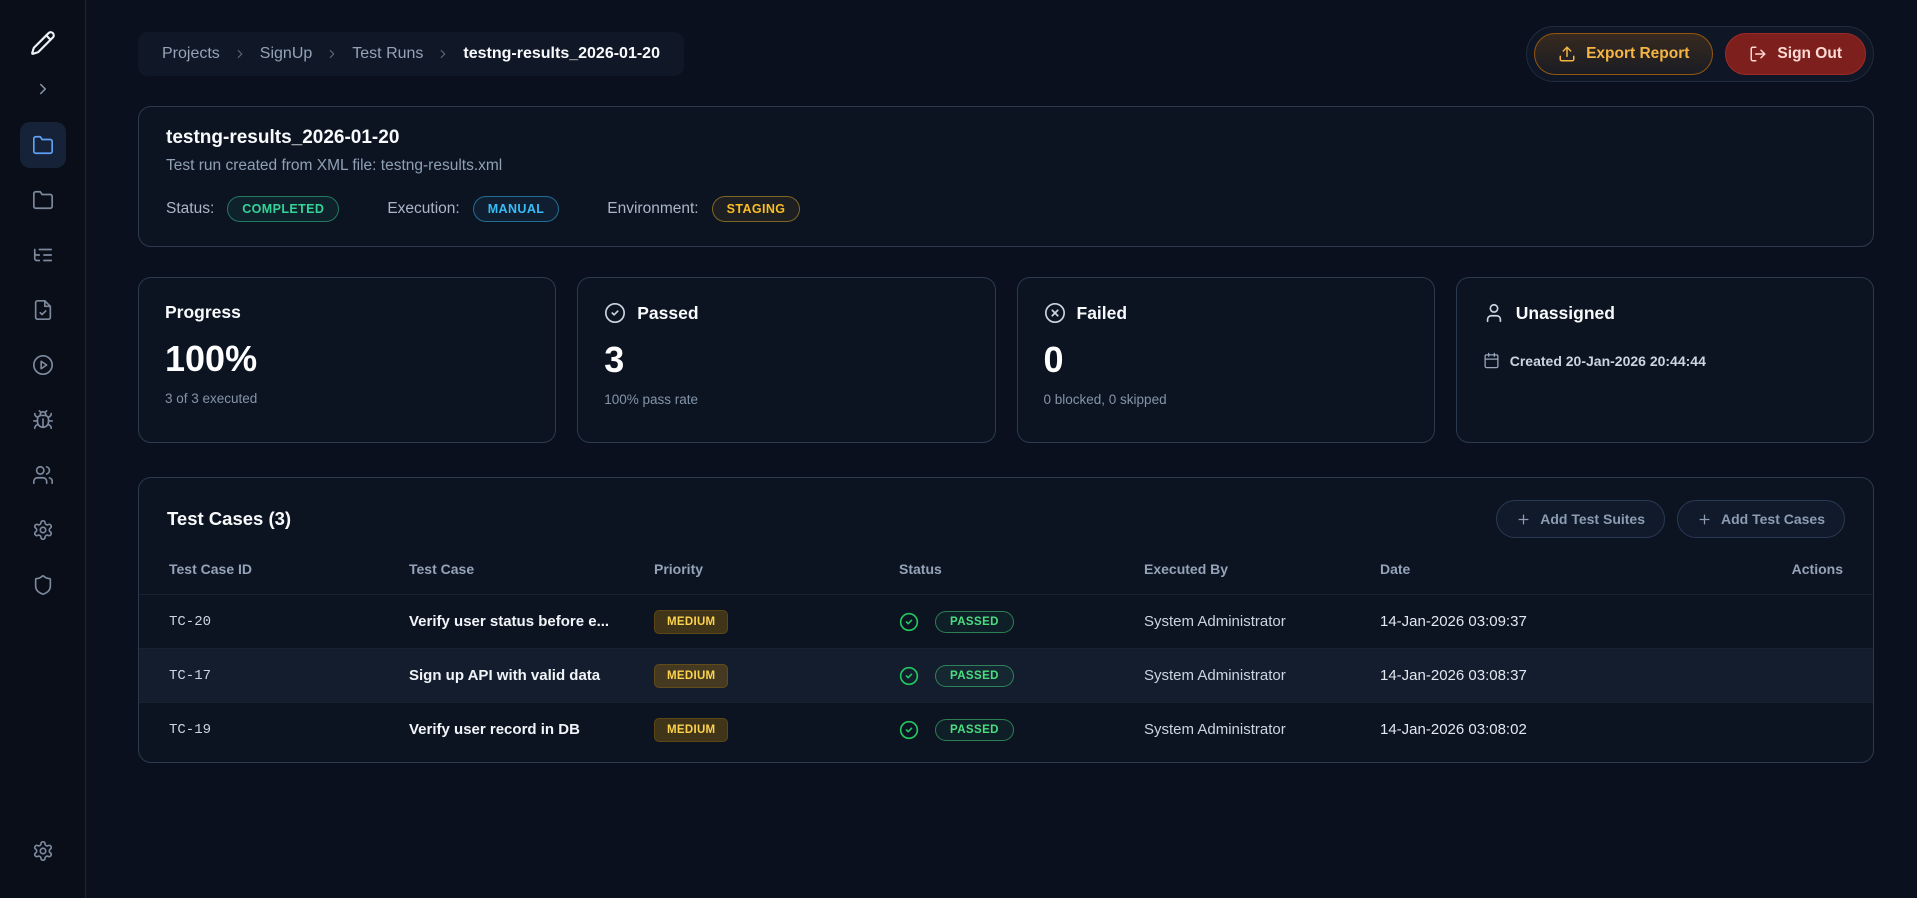 This screenshot has height=898, width=1917. Describe the element at coordinates (1491, 360) in the screenshot. I see `calendar-icon` at that location.